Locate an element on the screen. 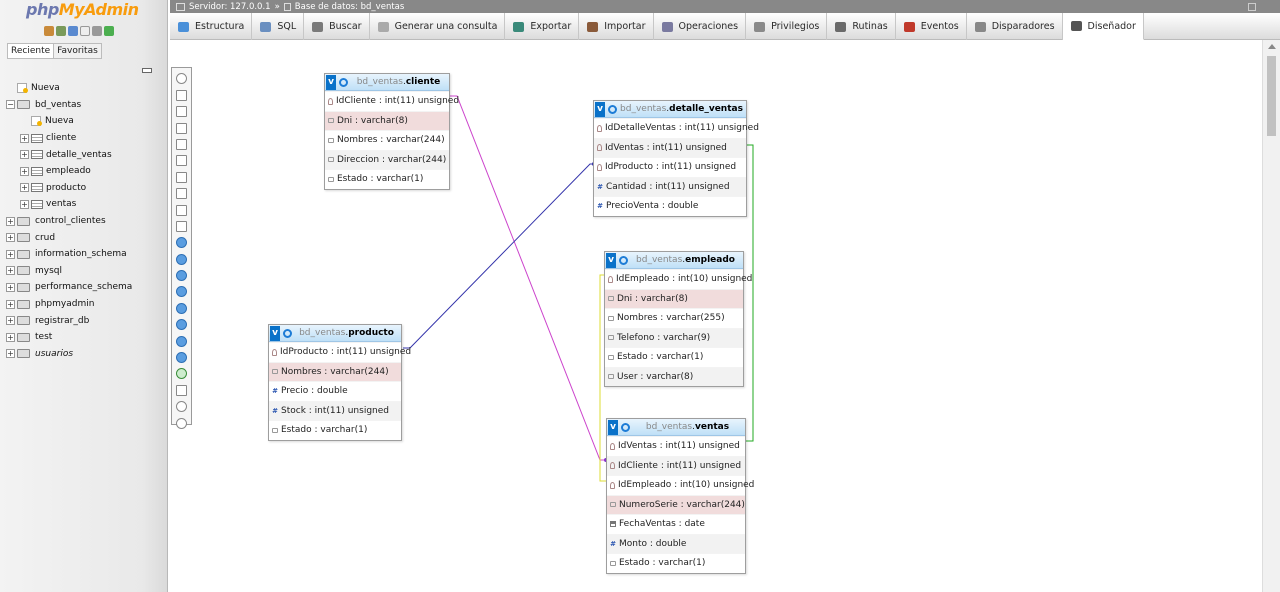 The image size is (1280, 592). table-header: v bd_ventas.ventas is located at coordinates (676, 427).